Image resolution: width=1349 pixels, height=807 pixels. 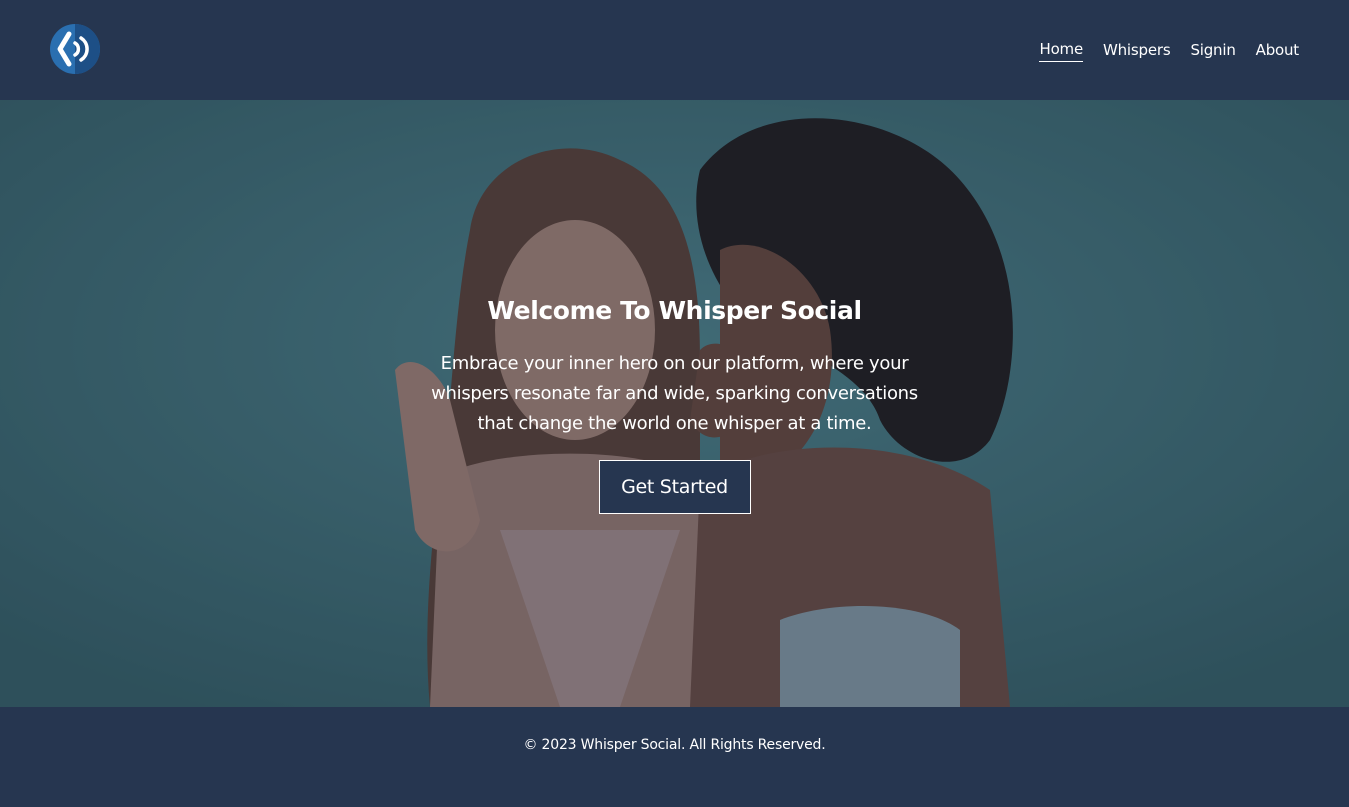 I want to click on main-nav: Home Whispers Signin About, so click(x=1169, y=51).